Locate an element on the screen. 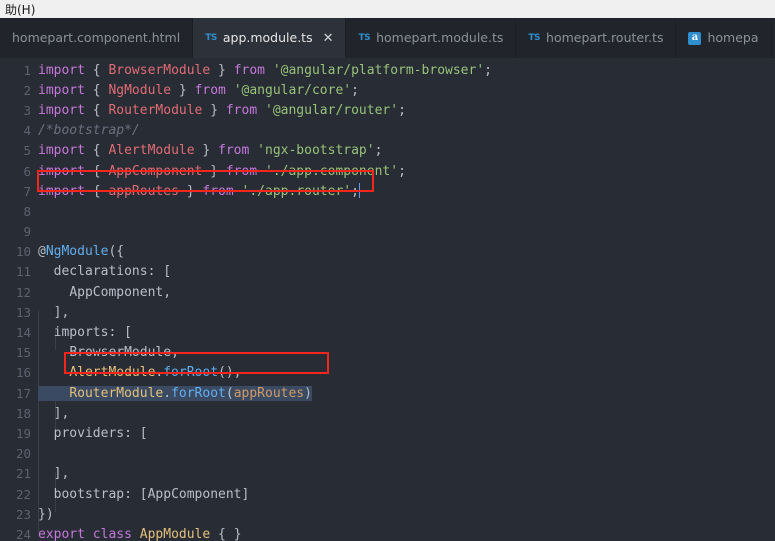 This screenshot has width=775, height=541. angular-file-icon: a is located at coordinates (695, 38).